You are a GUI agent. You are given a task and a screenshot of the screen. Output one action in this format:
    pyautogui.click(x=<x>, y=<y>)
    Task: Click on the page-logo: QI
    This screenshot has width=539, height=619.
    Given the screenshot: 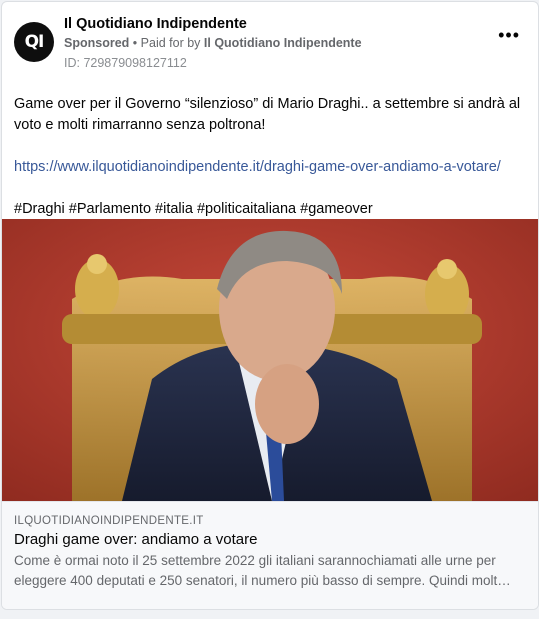 What is the action you would take?
    pyautogui.click(x=34, y=42)
    